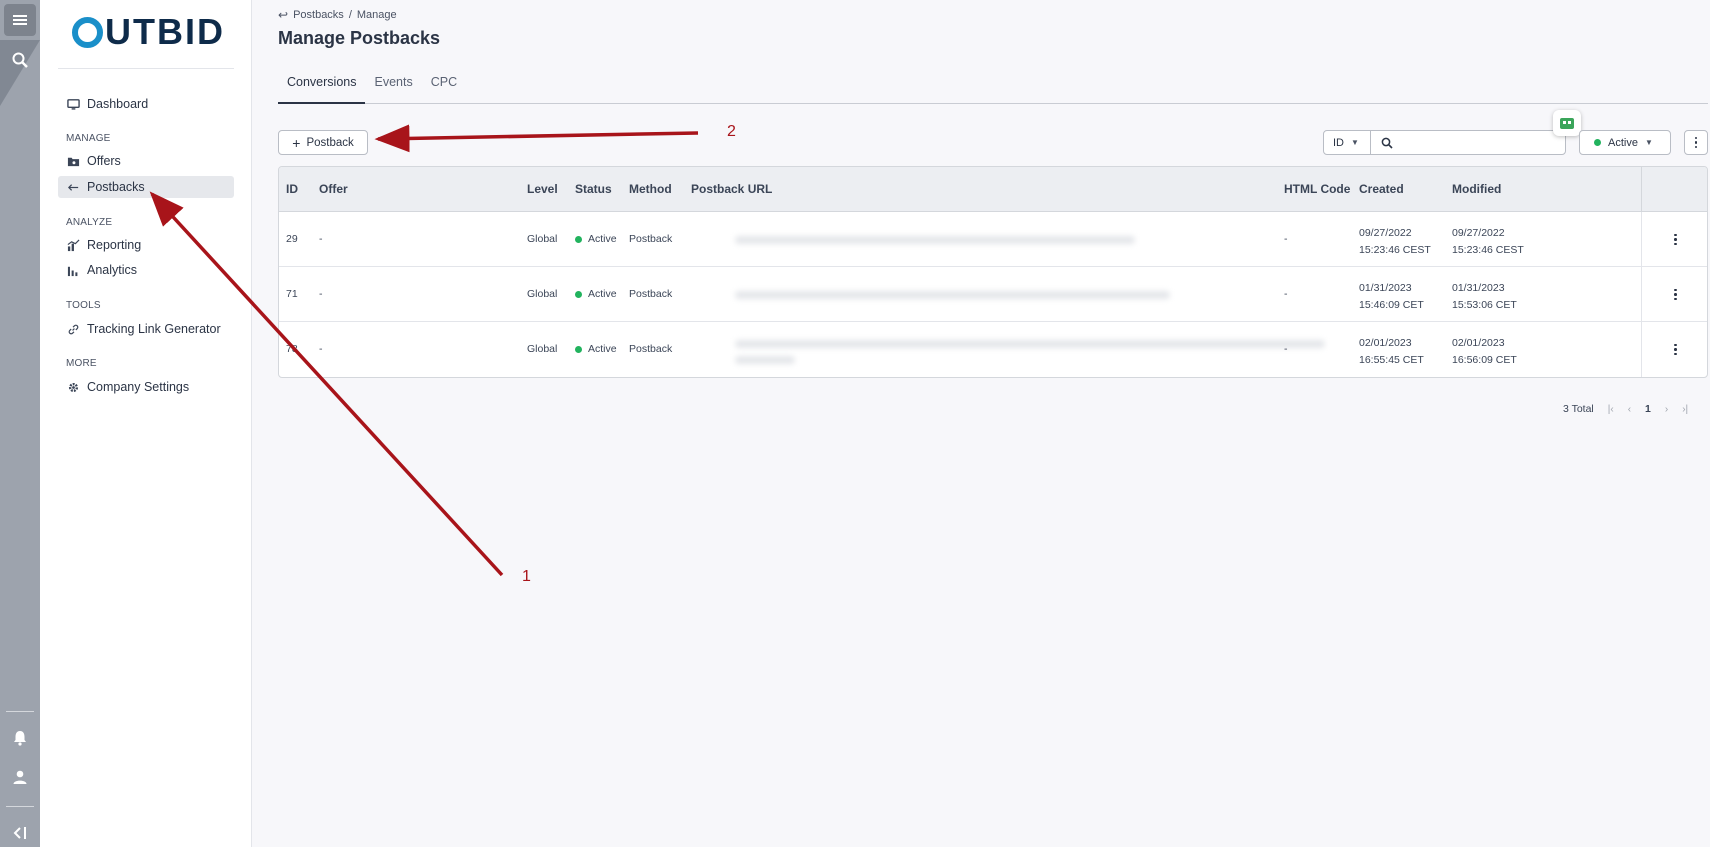 This screenshot has height=847, width=1710. Describe the element at coordinates (73, 161) in the screenshot. I see `folder-icon` at that location.